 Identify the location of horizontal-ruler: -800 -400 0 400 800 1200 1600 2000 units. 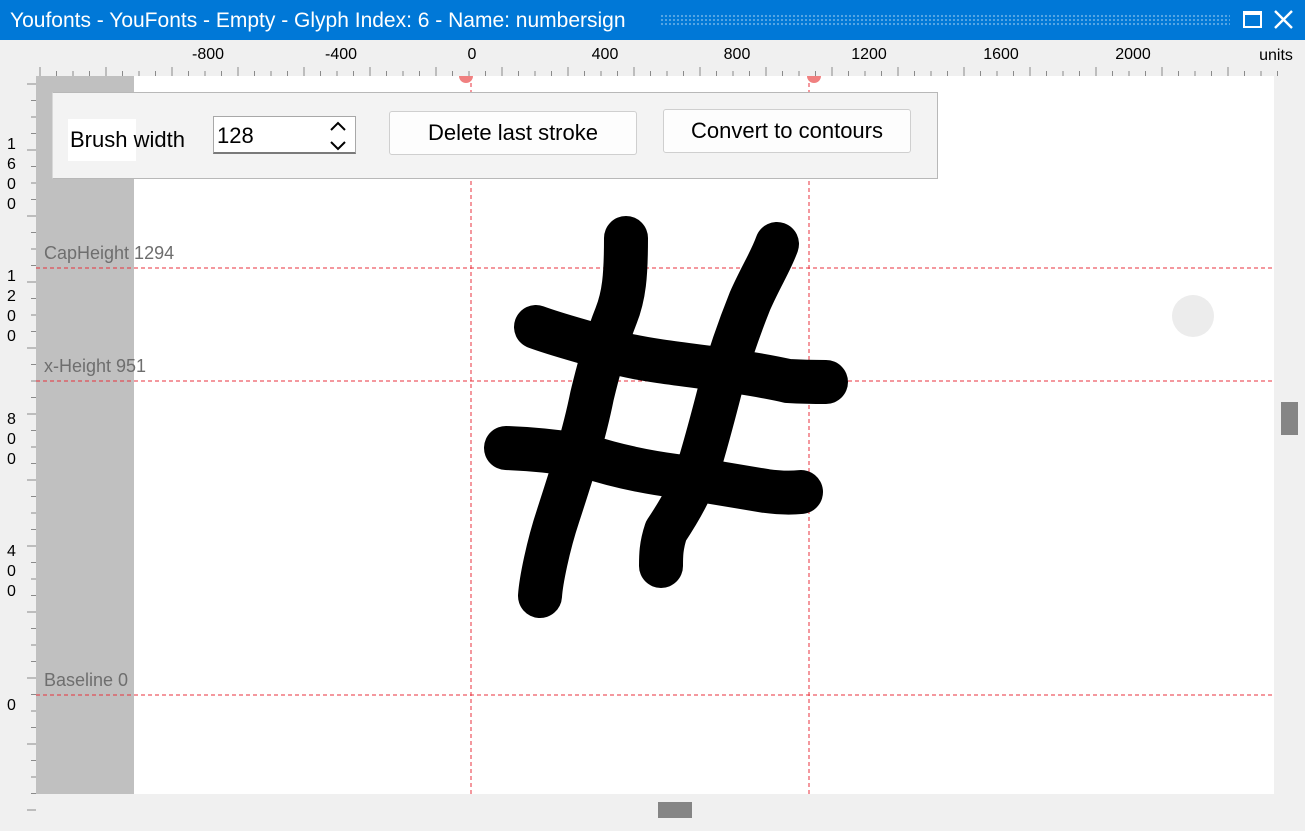
(652, 58).